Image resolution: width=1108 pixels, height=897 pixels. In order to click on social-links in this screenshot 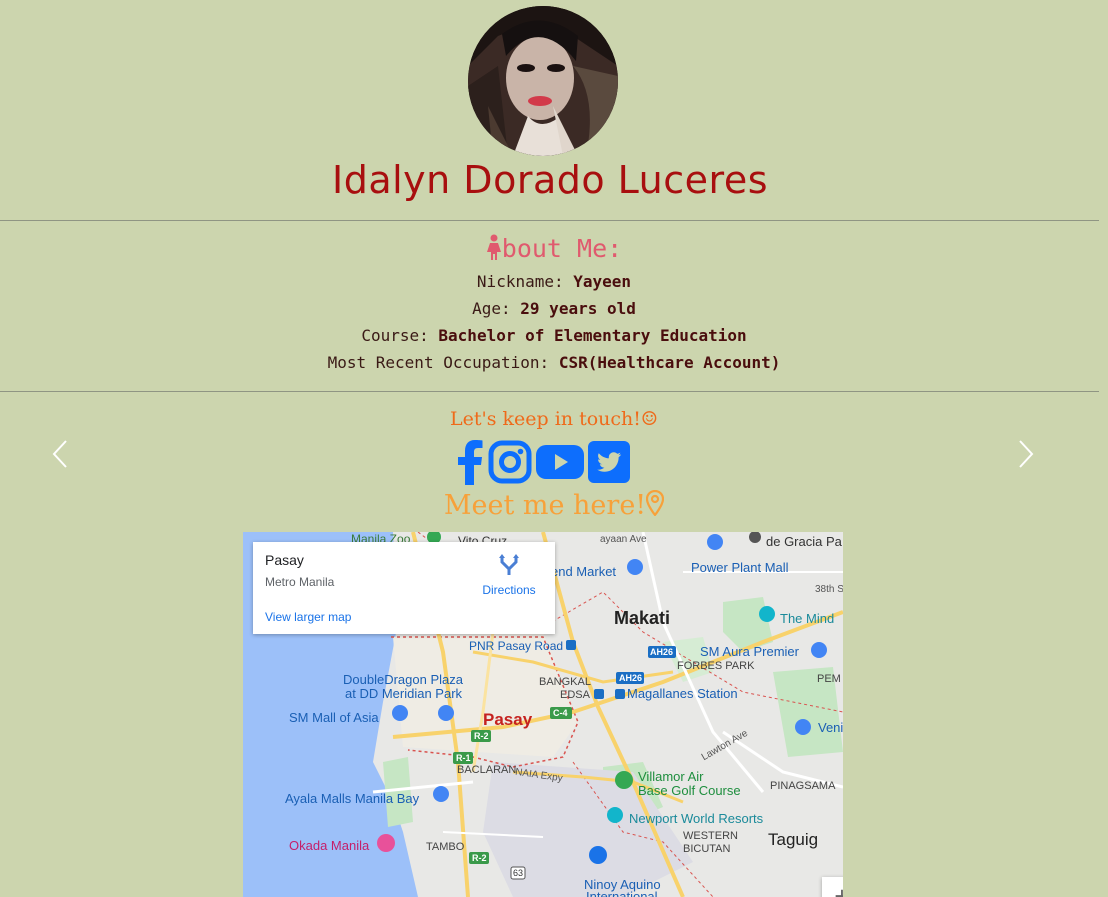, I will do `click(543, 464)`.